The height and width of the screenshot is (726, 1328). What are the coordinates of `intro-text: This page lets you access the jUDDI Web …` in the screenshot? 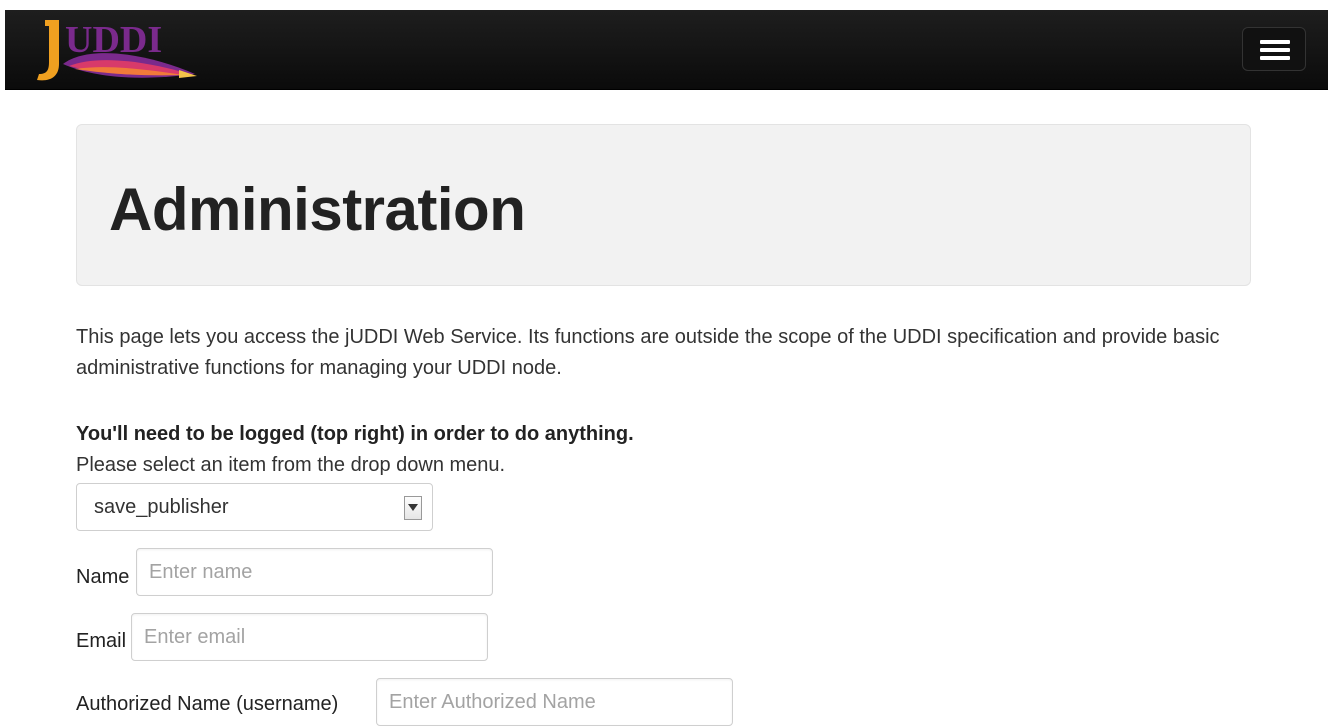 It's located at (648, 352).